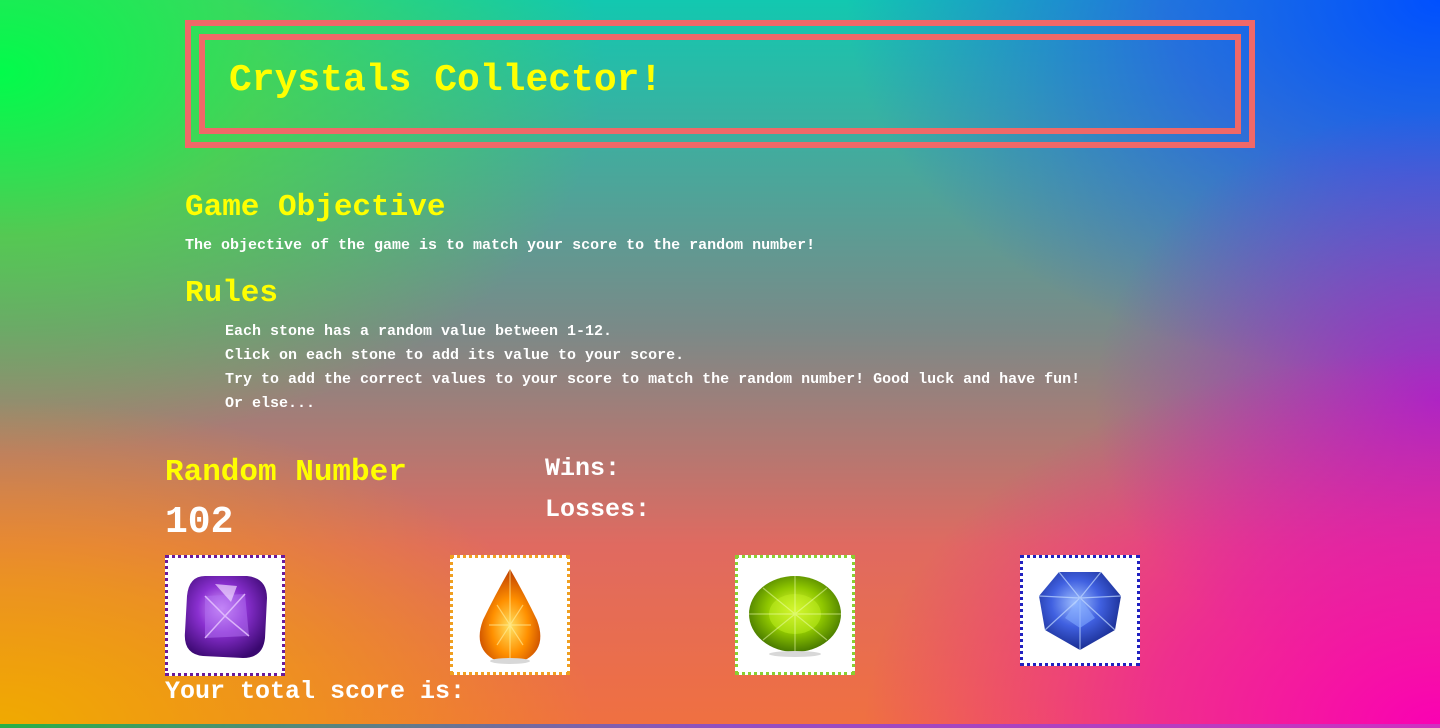 The image size is (1440, 728). What do you see at coordinates (583, 468) in the screenshot?
I see `wins-label: Wins:` at bounding box center [583, 468].